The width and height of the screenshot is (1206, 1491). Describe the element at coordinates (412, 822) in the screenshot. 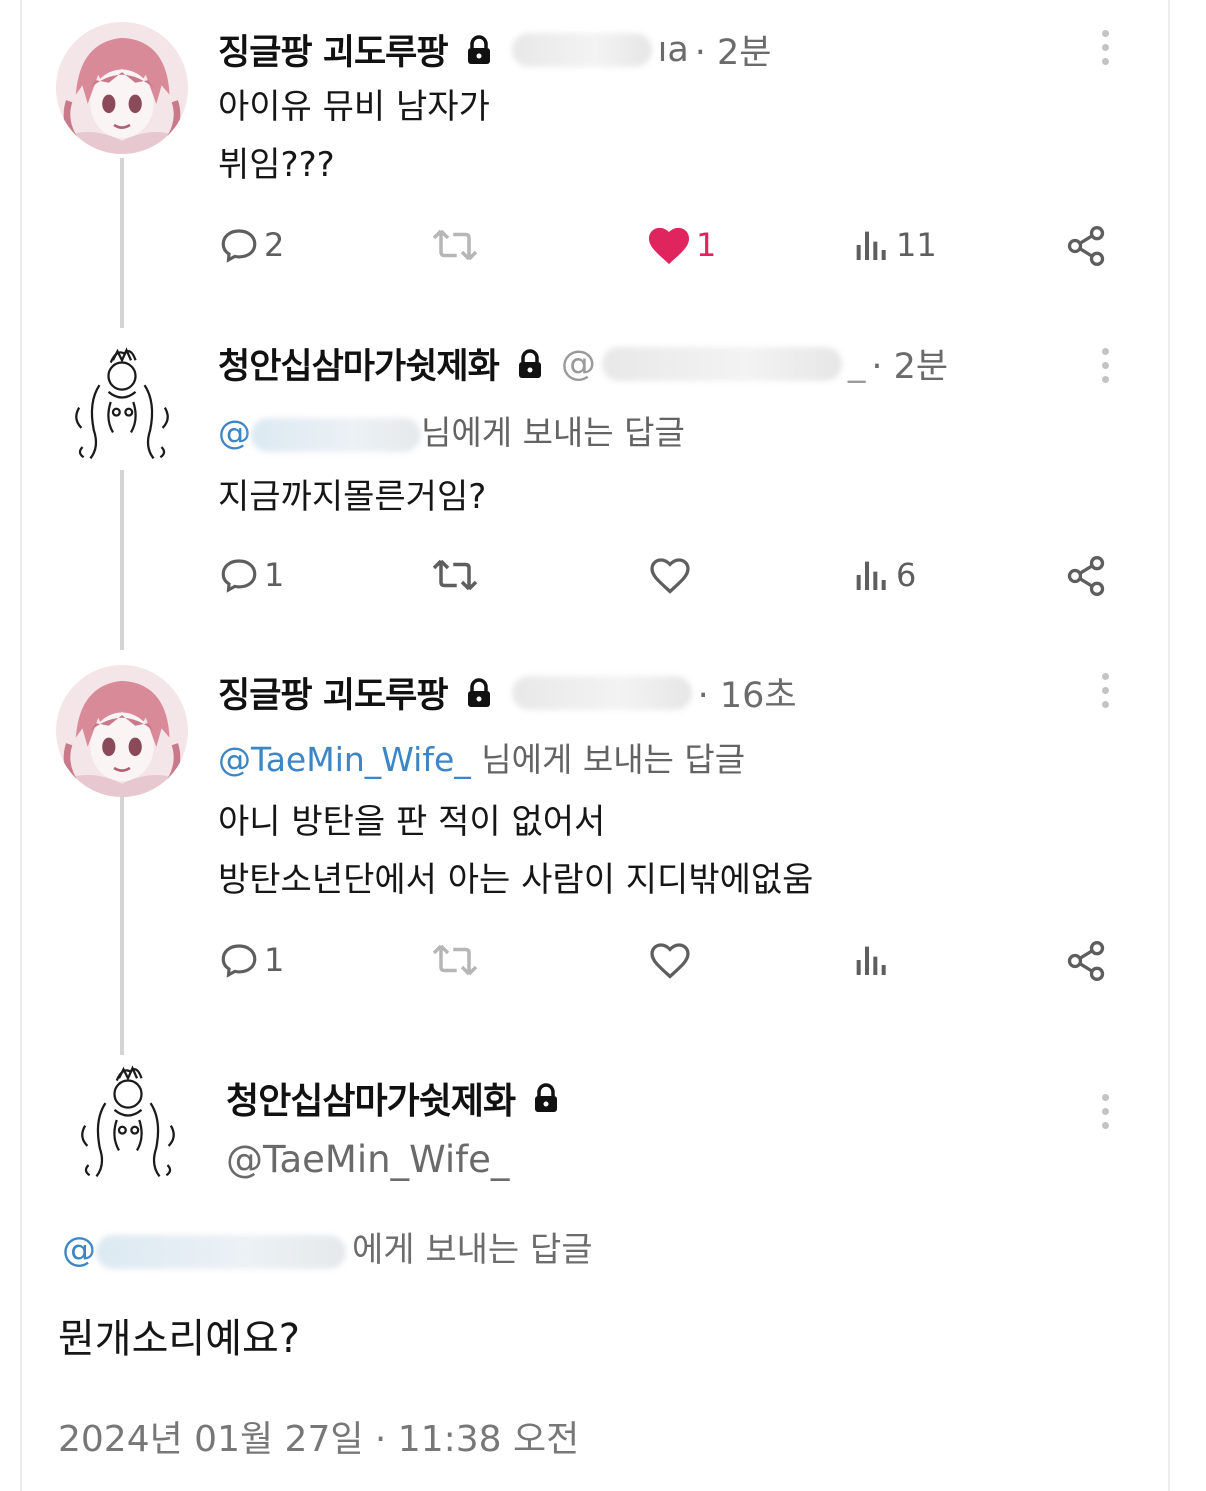

I see `tweet-text-line: 아니 방탄을 판 적이 없어서` at that location.